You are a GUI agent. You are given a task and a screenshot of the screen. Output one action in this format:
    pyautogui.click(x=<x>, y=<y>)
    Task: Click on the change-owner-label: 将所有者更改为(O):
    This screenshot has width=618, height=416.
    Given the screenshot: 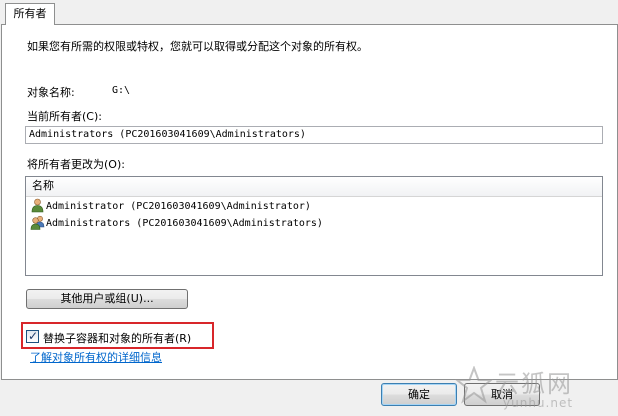 What is the action you would take?
    pyautogui.click(x=76, y=164)
    